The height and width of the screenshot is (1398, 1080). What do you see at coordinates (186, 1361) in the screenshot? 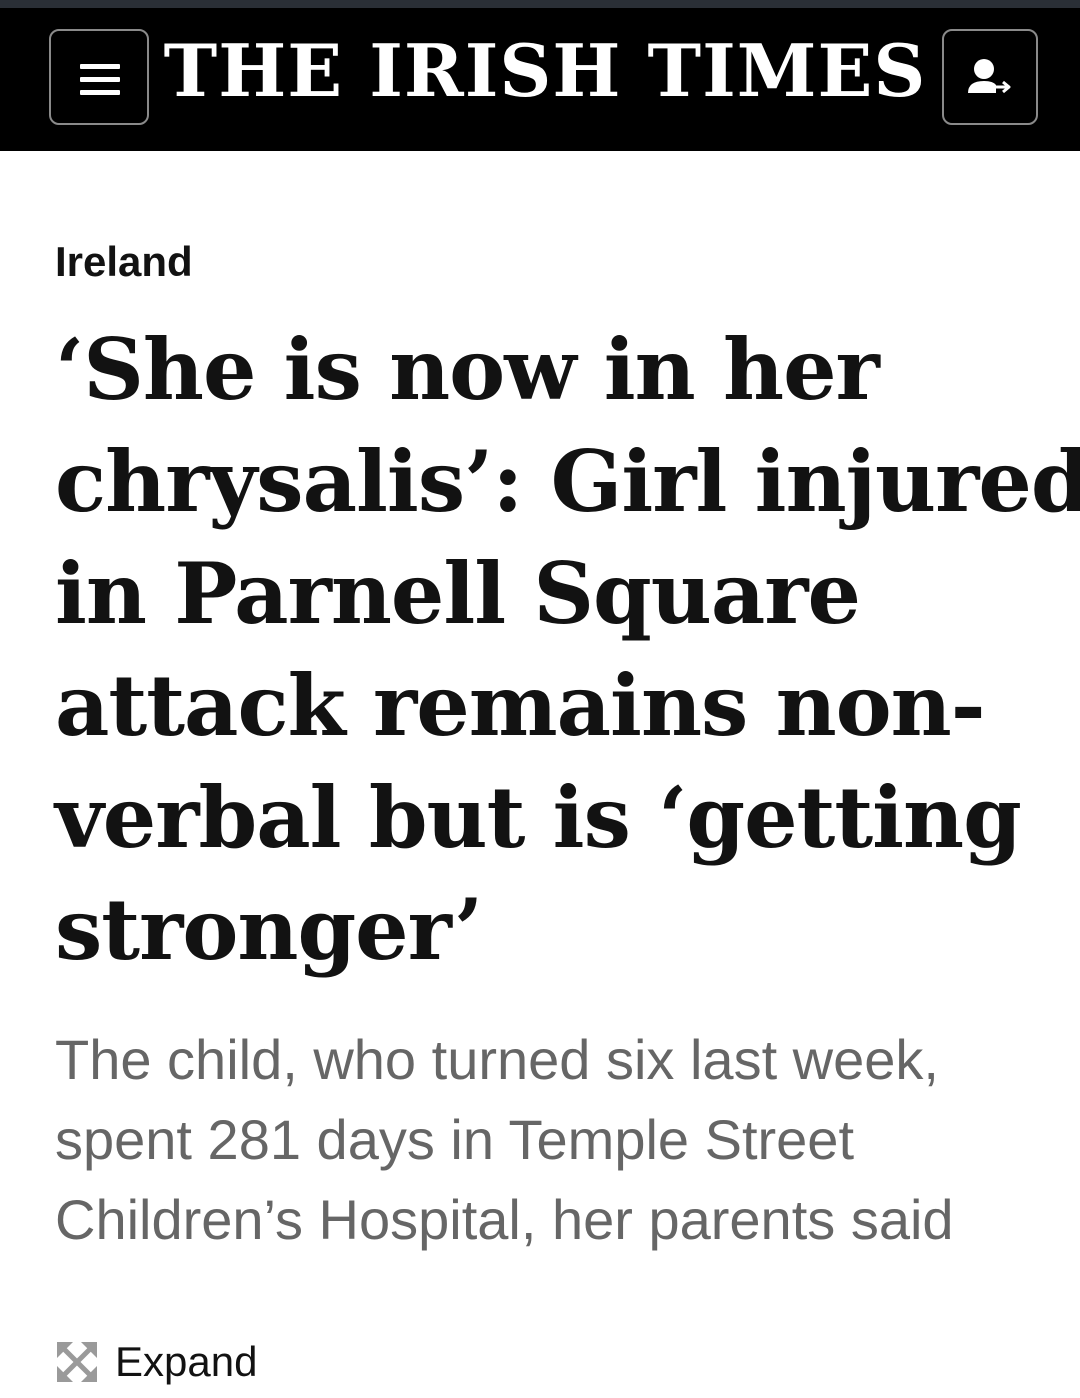
I see `expand-label: Expand` at bounding box center [186, 1361].